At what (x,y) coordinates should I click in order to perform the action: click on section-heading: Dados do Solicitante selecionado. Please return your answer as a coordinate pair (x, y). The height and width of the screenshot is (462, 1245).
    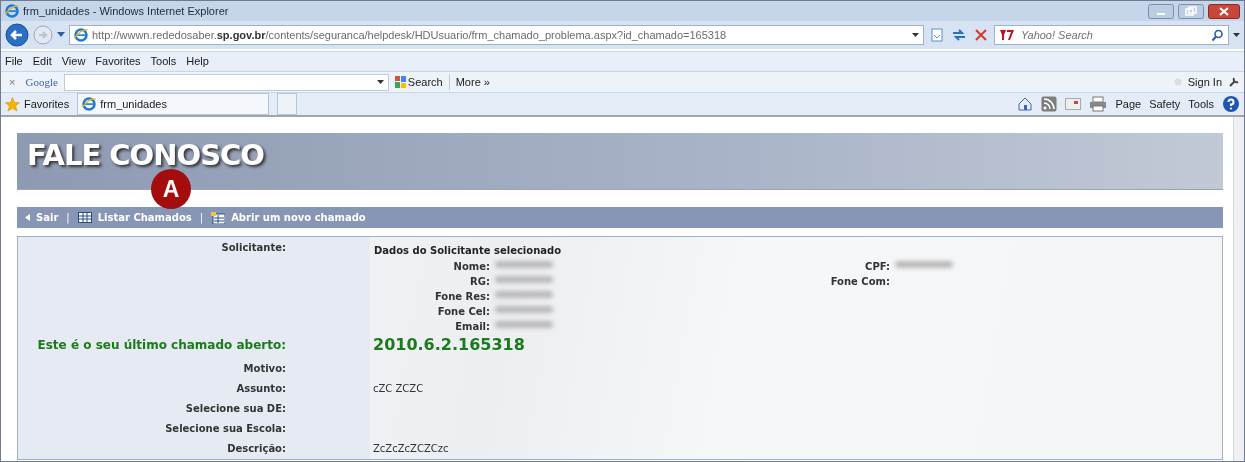
    Looking at the image, I should click on (468, 250).